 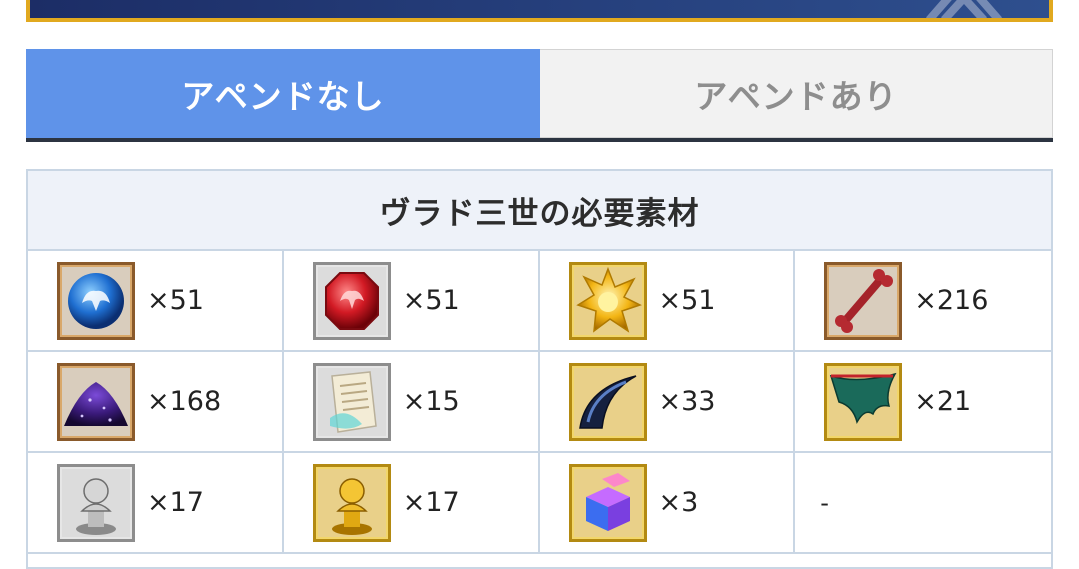 What do you see at coordinates (687, 401) in the screenshot?
I see `material-quantity: ×33` at bounding box center [687, 401].